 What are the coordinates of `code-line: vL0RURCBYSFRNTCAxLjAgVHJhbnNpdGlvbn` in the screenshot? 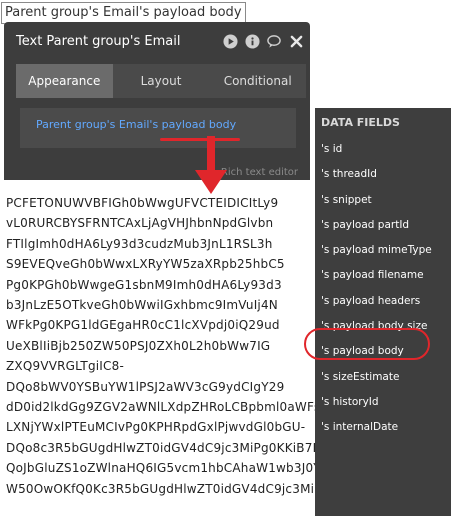 It's located at (140, 223).